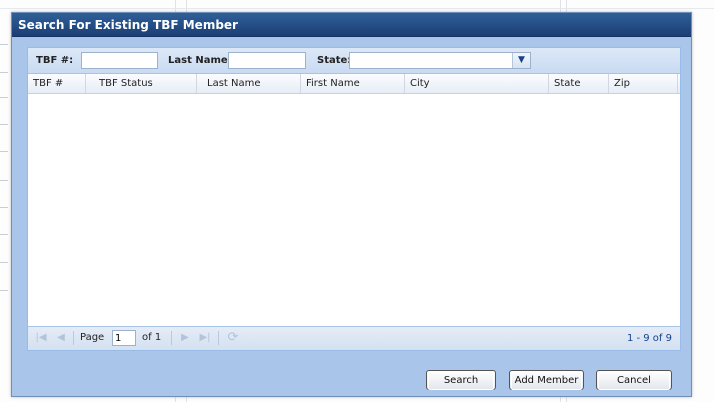 The width and height of the screenshot is (714, 402). Describe the element at coordinates (643, 83) in the screenshot. I see `column-header-zip: Zip` at that location.